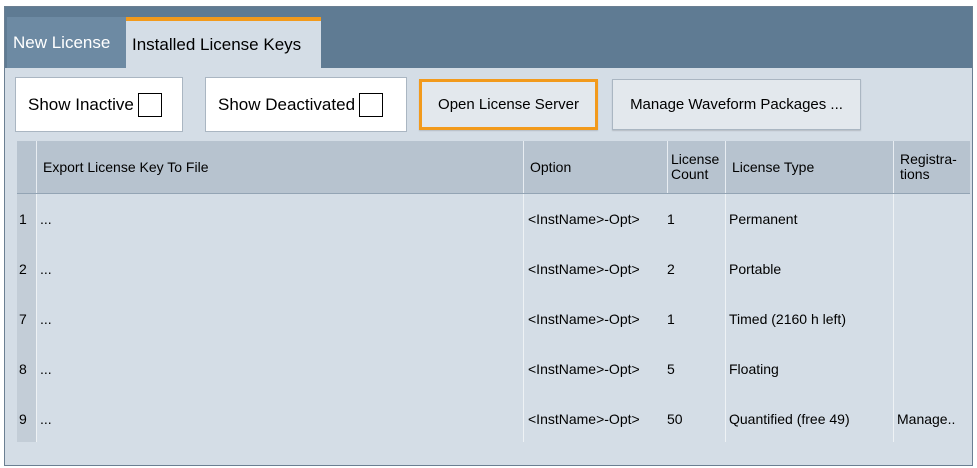 The image size is (977, 468). I want to click on row-type: Permanent, so click(809, 219).